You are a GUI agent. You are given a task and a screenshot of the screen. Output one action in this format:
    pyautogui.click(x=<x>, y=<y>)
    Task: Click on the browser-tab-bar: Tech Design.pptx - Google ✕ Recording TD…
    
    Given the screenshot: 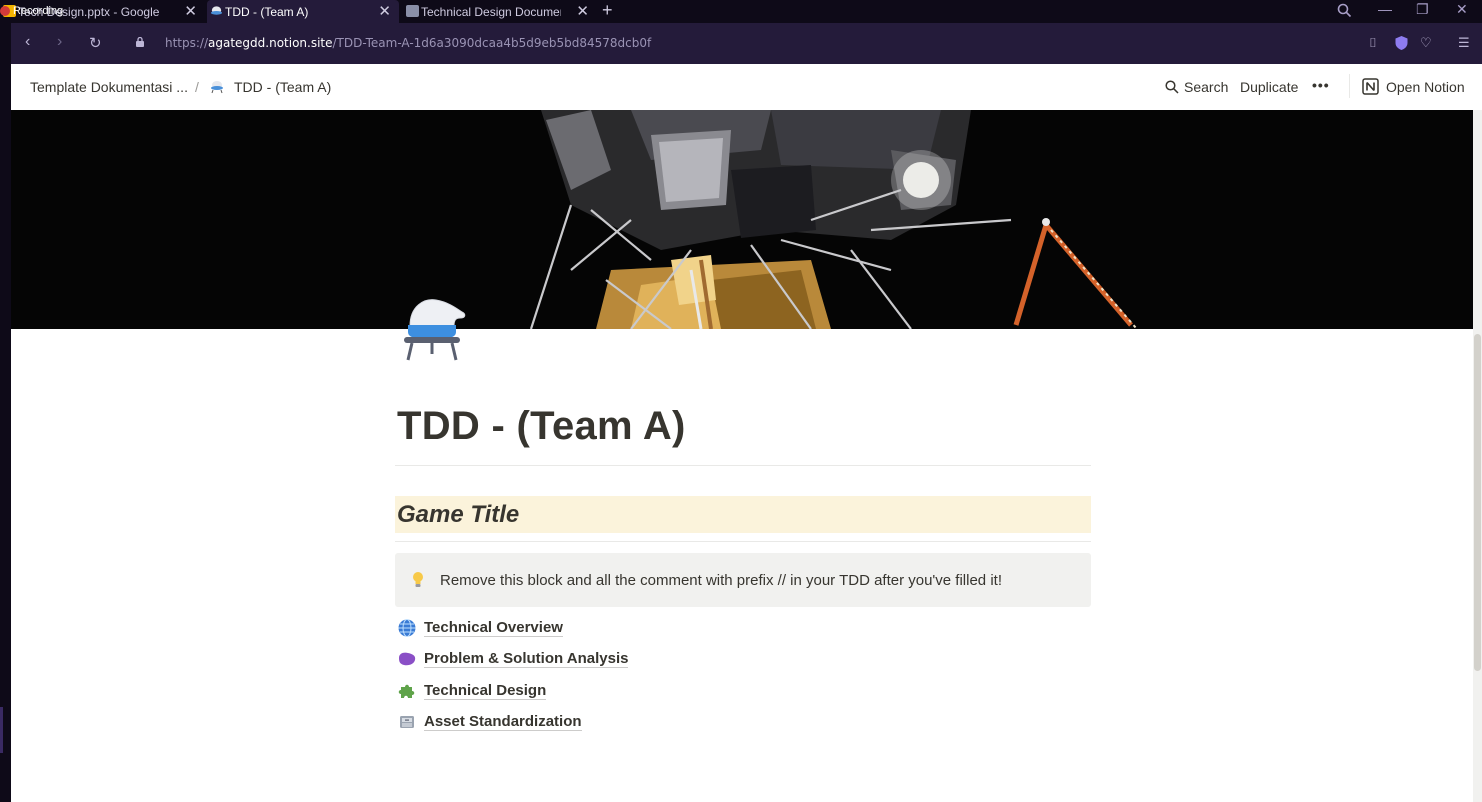 What is the action you would take?
    pyautogui.click(x=741, y=11)
    